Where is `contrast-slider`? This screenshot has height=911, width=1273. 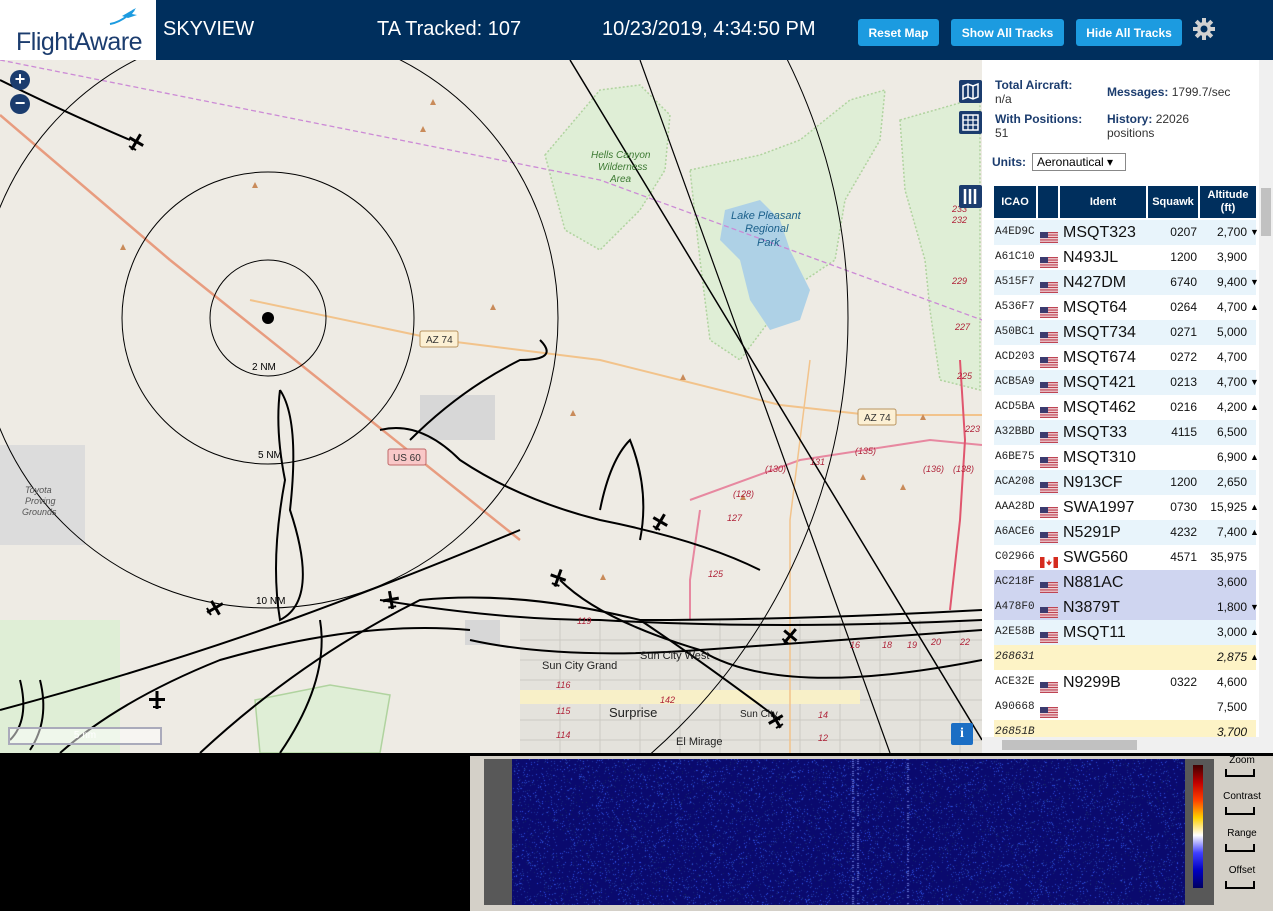
contrast-slider is located at coordinates (1240, 811).